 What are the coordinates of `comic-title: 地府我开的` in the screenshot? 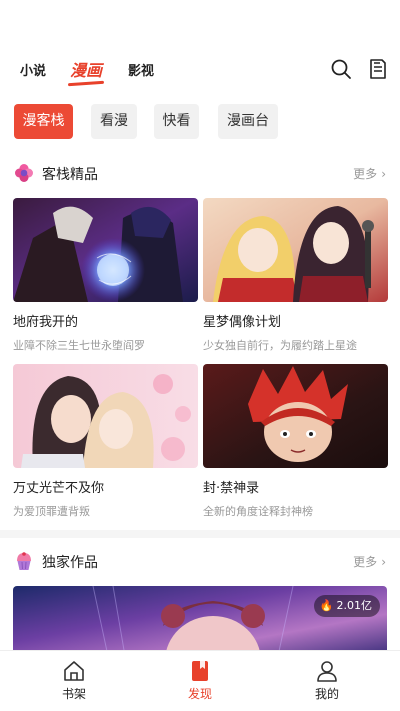 It's located at (46, 322).